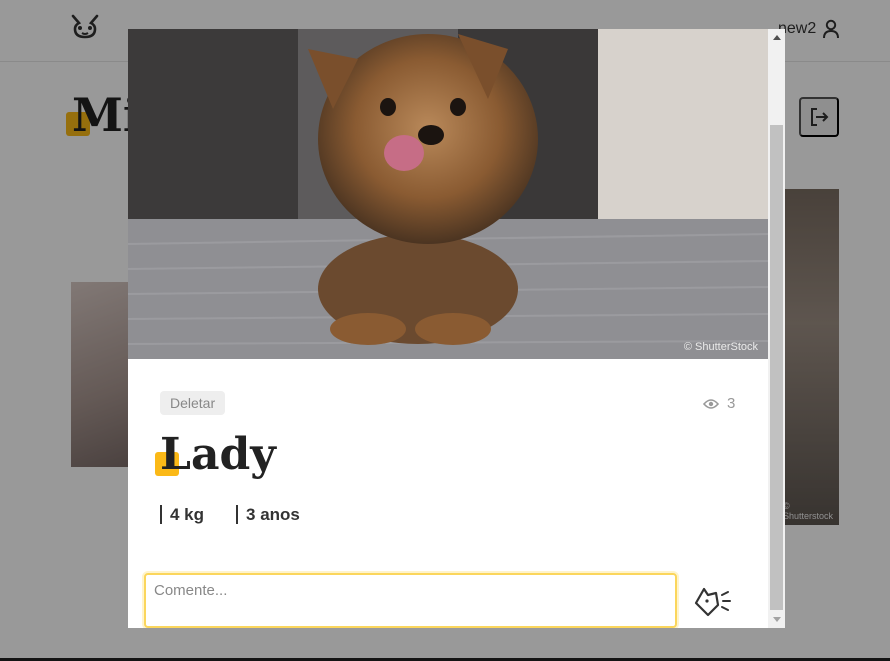  I want to click on photo-watermark: © ShutterStock, so click(720, 347).